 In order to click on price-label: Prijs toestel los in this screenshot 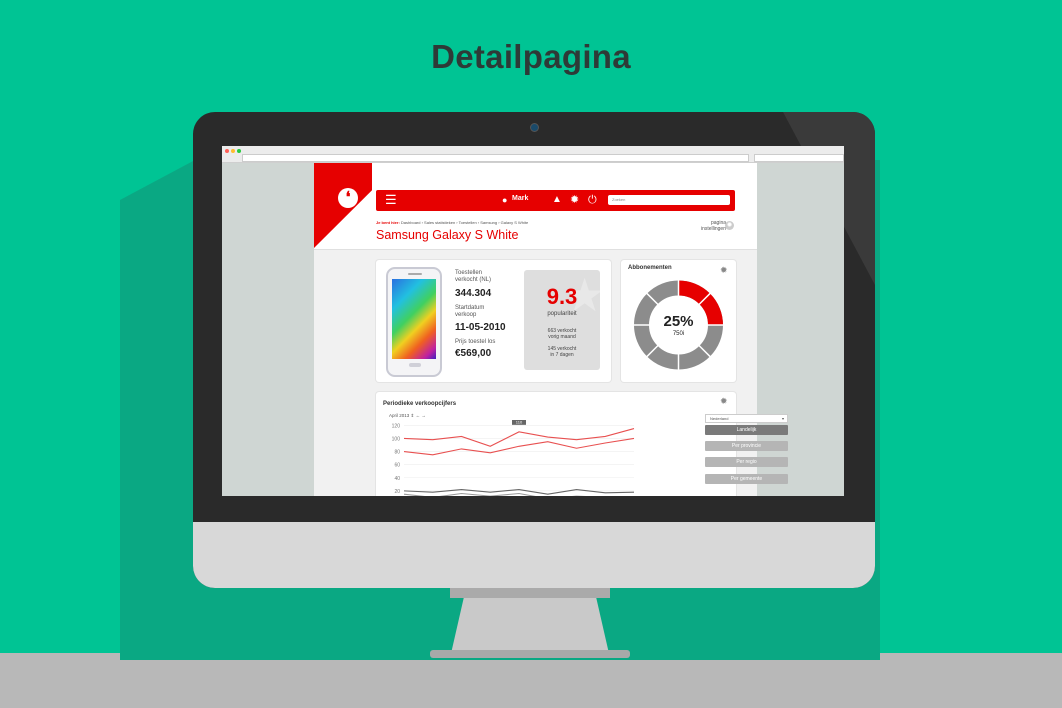, I will do `click(475, 342)`.